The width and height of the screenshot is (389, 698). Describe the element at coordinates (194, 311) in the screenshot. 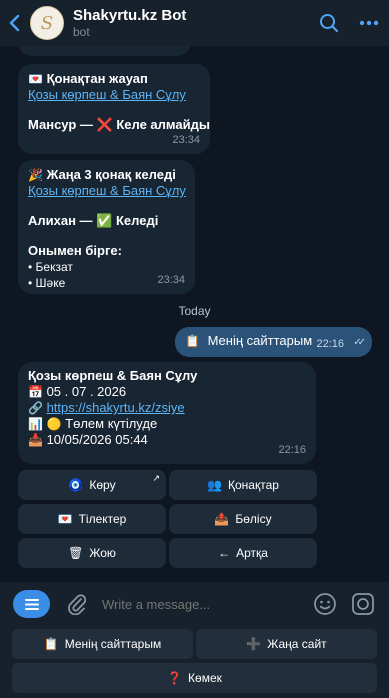

I see `date-separator: Today` at that location.